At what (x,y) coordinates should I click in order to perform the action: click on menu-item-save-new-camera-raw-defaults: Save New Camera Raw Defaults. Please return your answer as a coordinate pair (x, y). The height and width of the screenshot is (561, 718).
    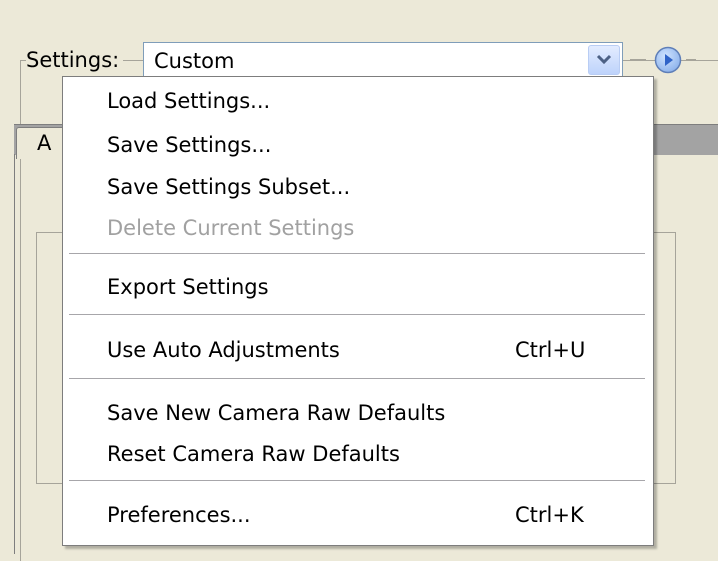
    Looking at the image, I should click on (358, 413).